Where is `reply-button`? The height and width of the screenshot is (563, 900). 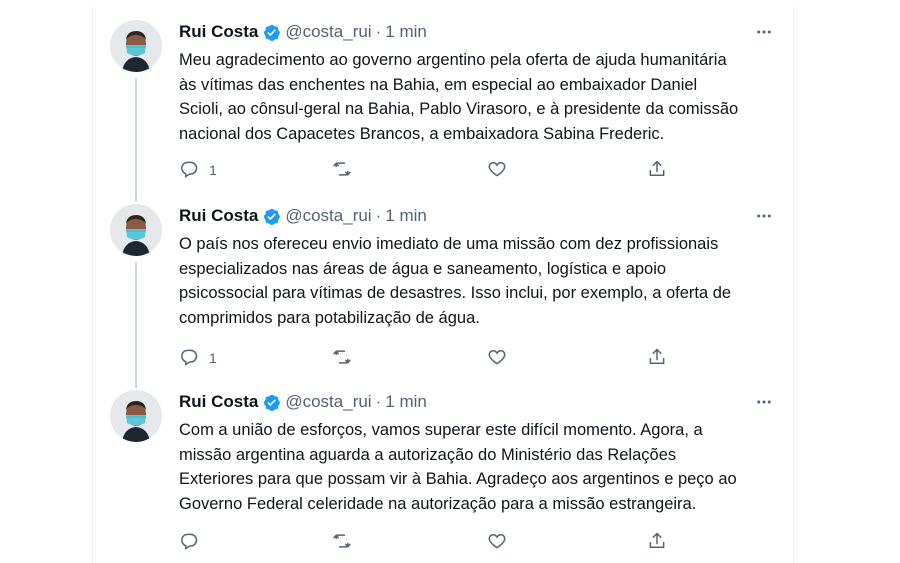
reply-button is located at coordinates (194, 542).